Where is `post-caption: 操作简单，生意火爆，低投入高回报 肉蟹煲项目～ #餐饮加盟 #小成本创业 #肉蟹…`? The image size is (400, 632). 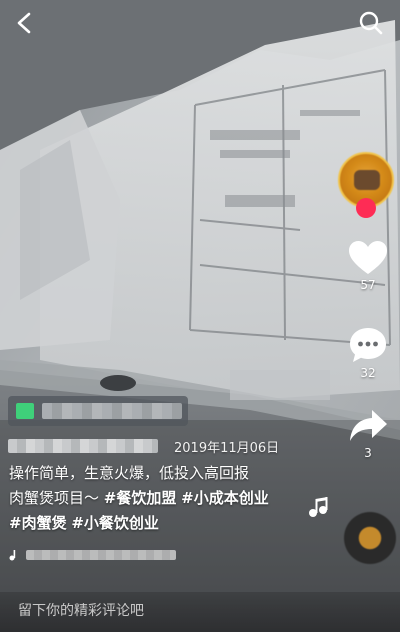 post-caption: 操作简单，生意火爆，低投入高回报 肉蟹煲项目～ #餐饮加盟 #小成本创业 #肉蟹… is located at coordinates (169, 498).